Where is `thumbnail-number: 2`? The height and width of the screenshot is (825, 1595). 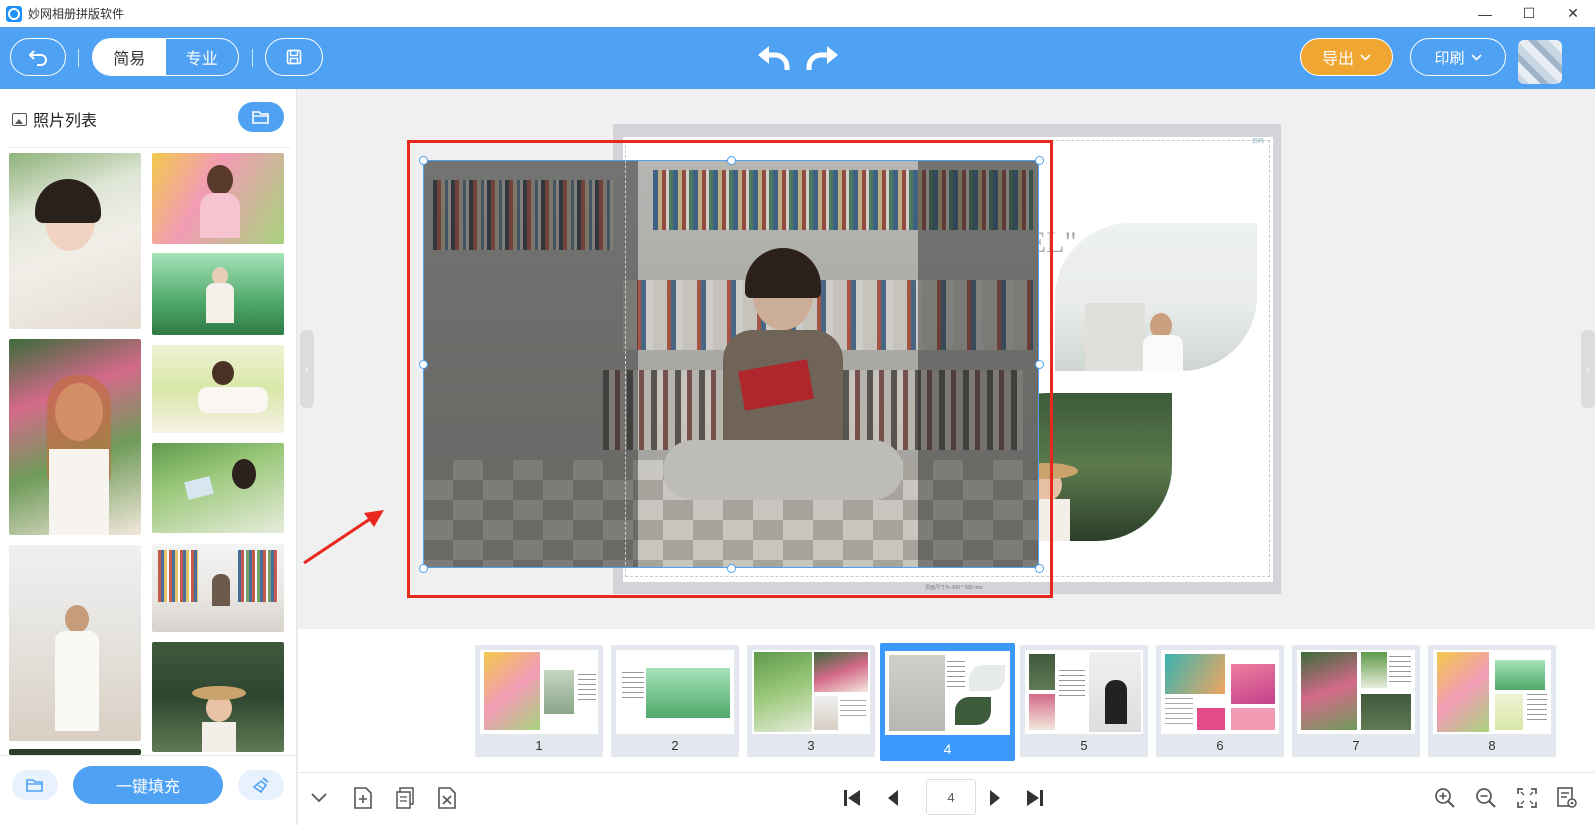 thumbnail-number: 2 is located at coordinates (675, 745).